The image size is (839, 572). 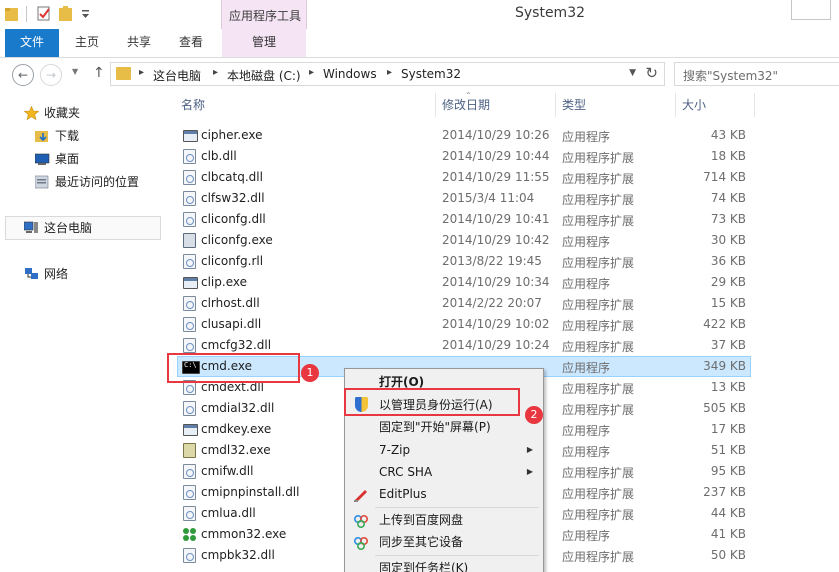 I want to click on tab-file: 文件, so click(x=32, y=43).